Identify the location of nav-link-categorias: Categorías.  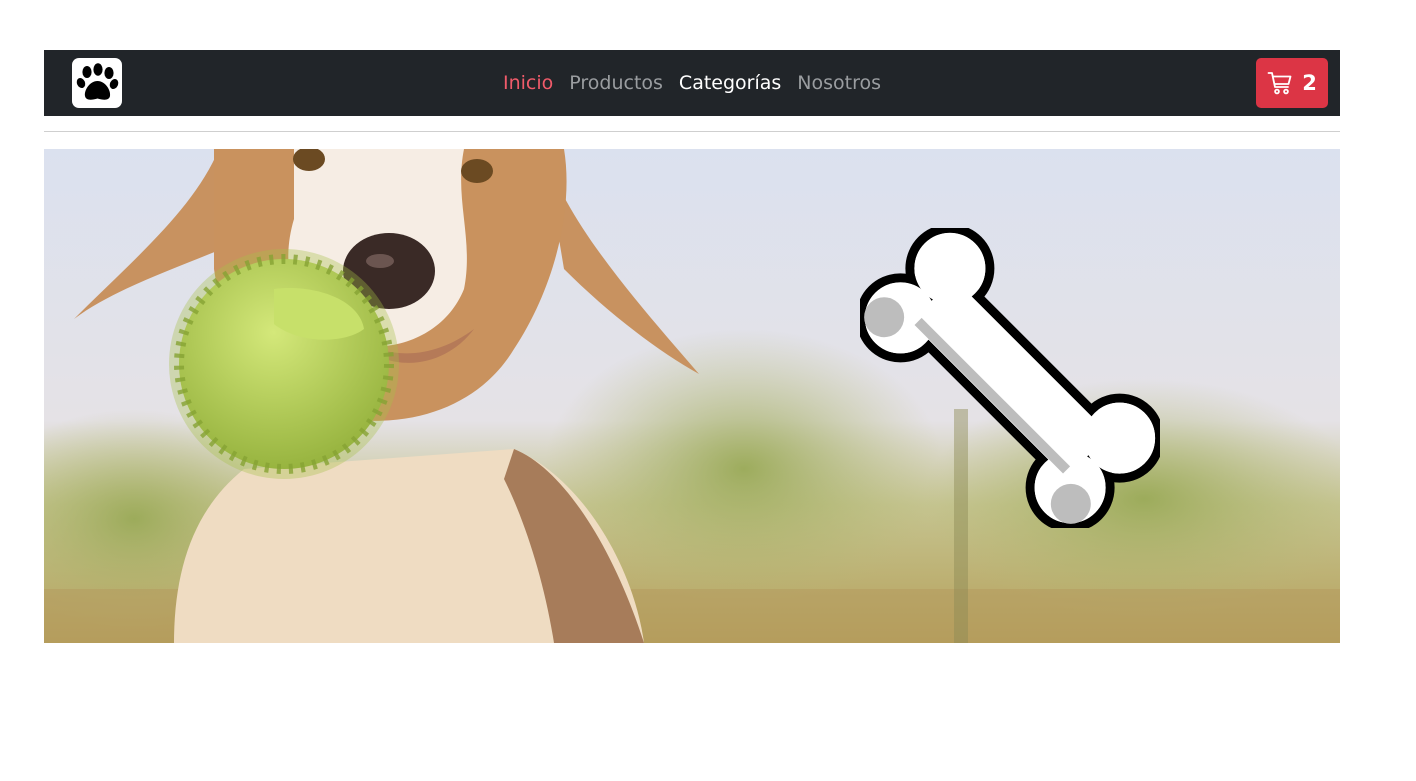
(730, 83).